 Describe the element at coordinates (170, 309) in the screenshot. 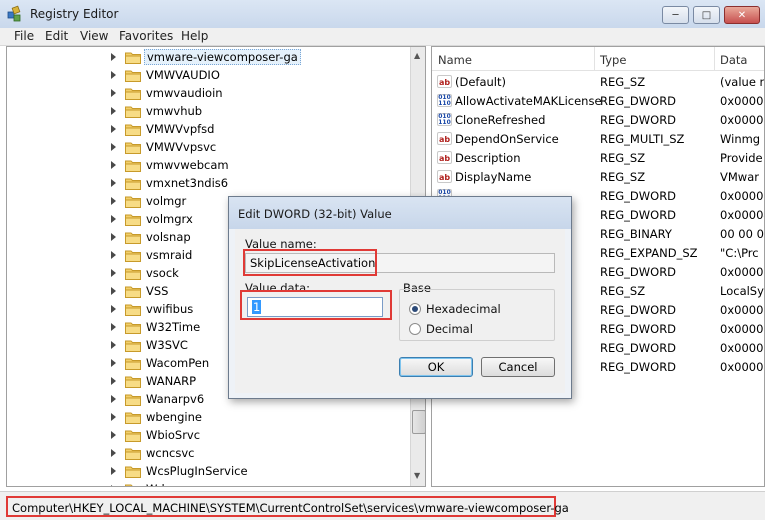

I see `tree-item-label: vwifibus` at that location.